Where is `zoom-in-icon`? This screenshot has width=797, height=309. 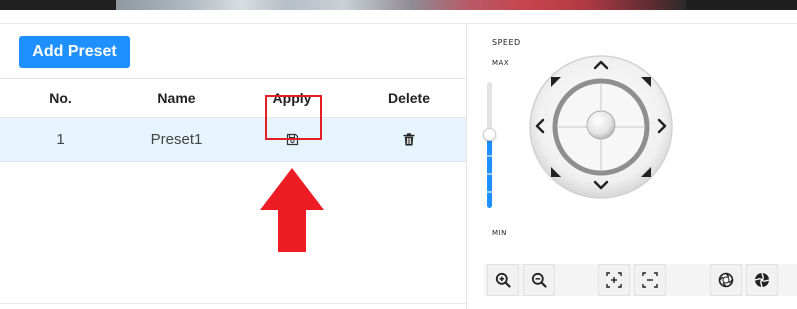
zoom-in-icon is located at coordinates (503, 280).